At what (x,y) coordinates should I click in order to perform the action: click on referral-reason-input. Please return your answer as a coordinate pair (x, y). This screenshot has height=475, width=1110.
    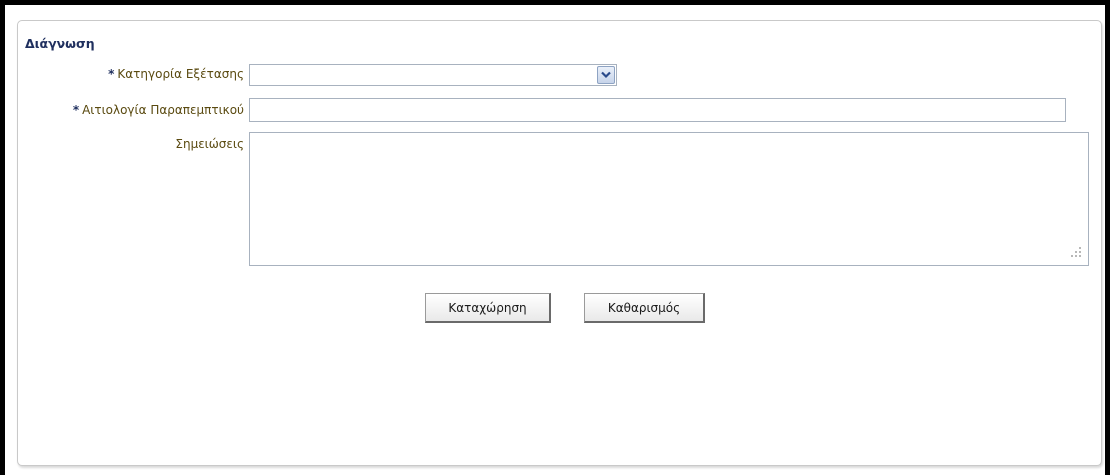
    Looking at the image, I should click on (657, 110).